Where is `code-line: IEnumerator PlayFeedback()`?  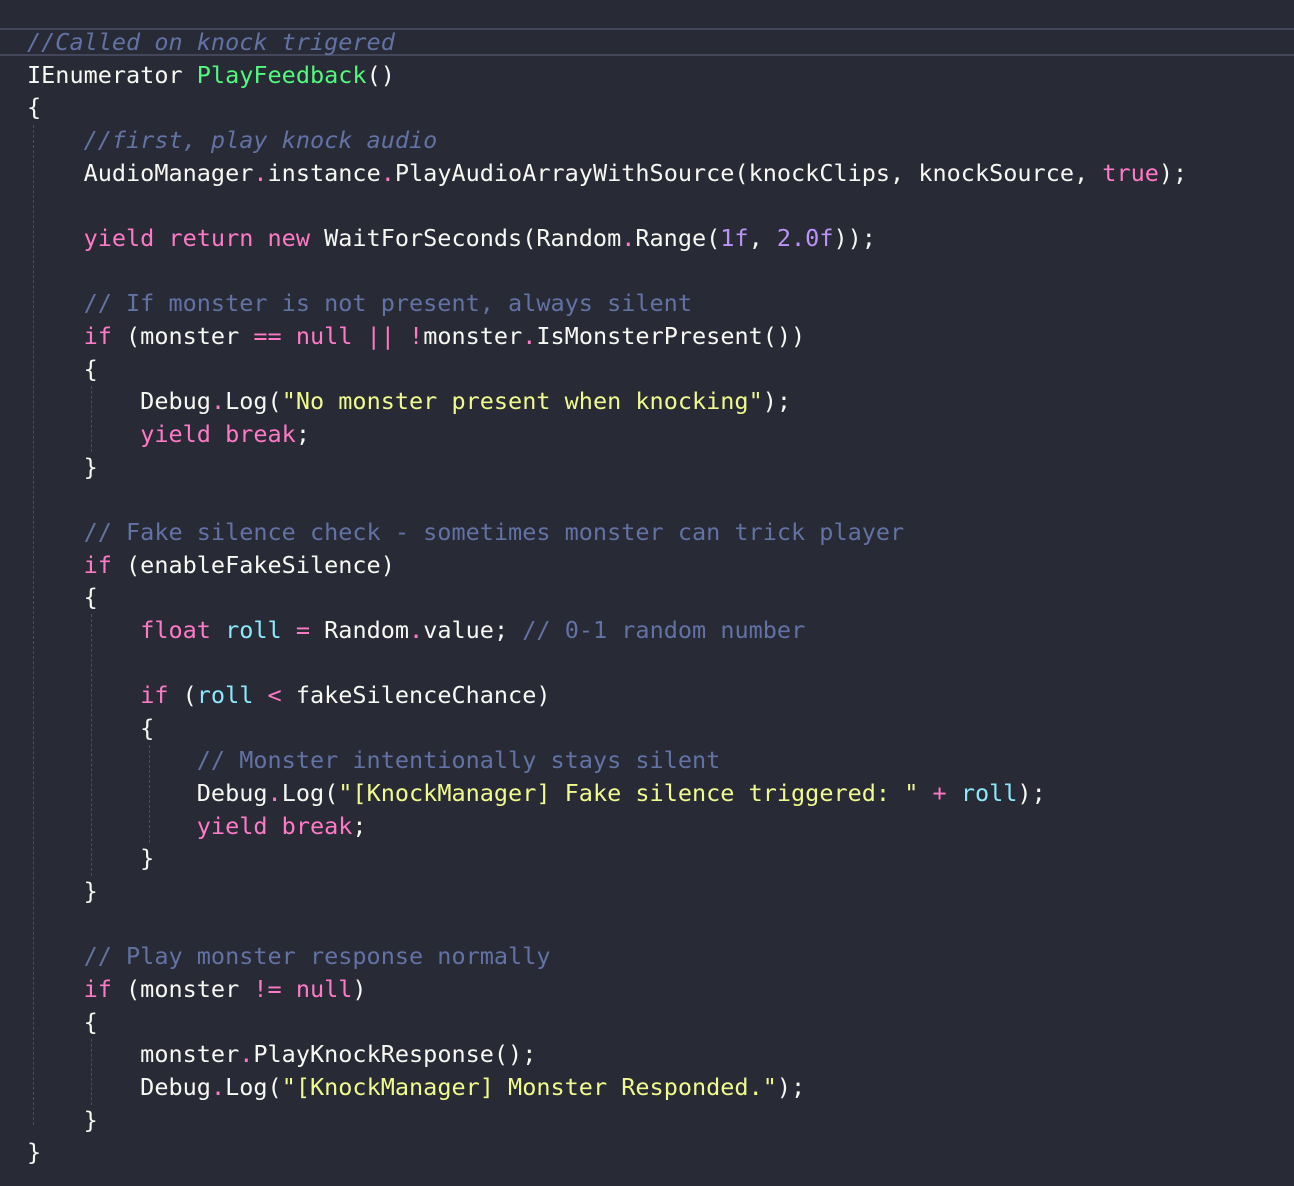 code-line: IEnumerator PlayFeedback() is located at coordinates (657, 75).